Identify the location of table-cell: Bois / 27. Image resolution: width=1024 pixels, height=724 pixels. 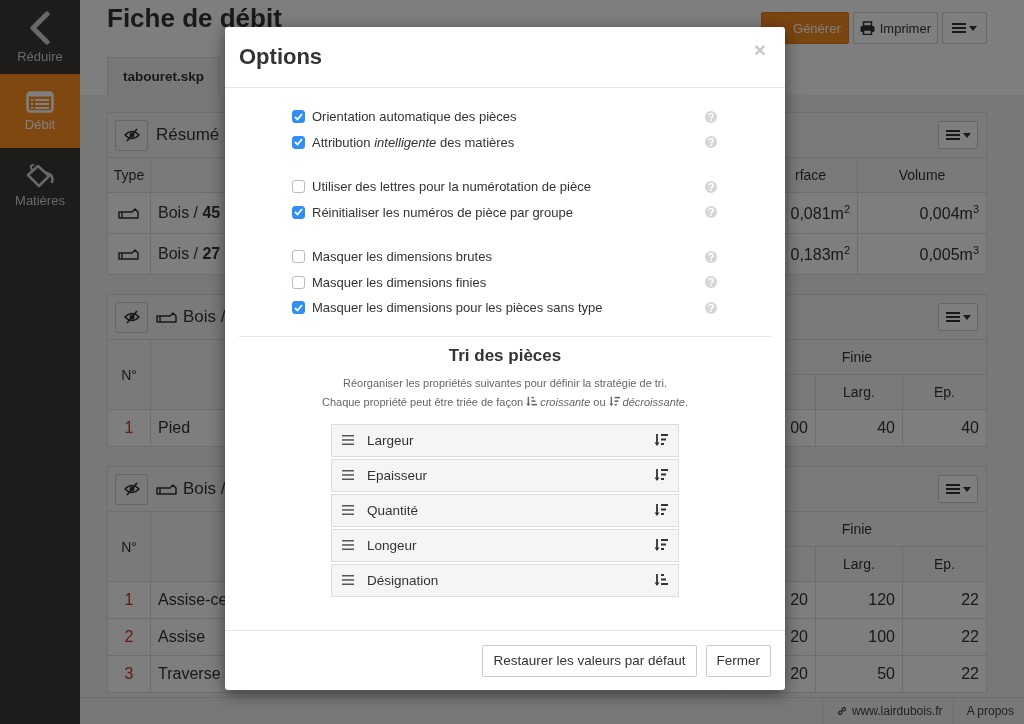
(188, 254).